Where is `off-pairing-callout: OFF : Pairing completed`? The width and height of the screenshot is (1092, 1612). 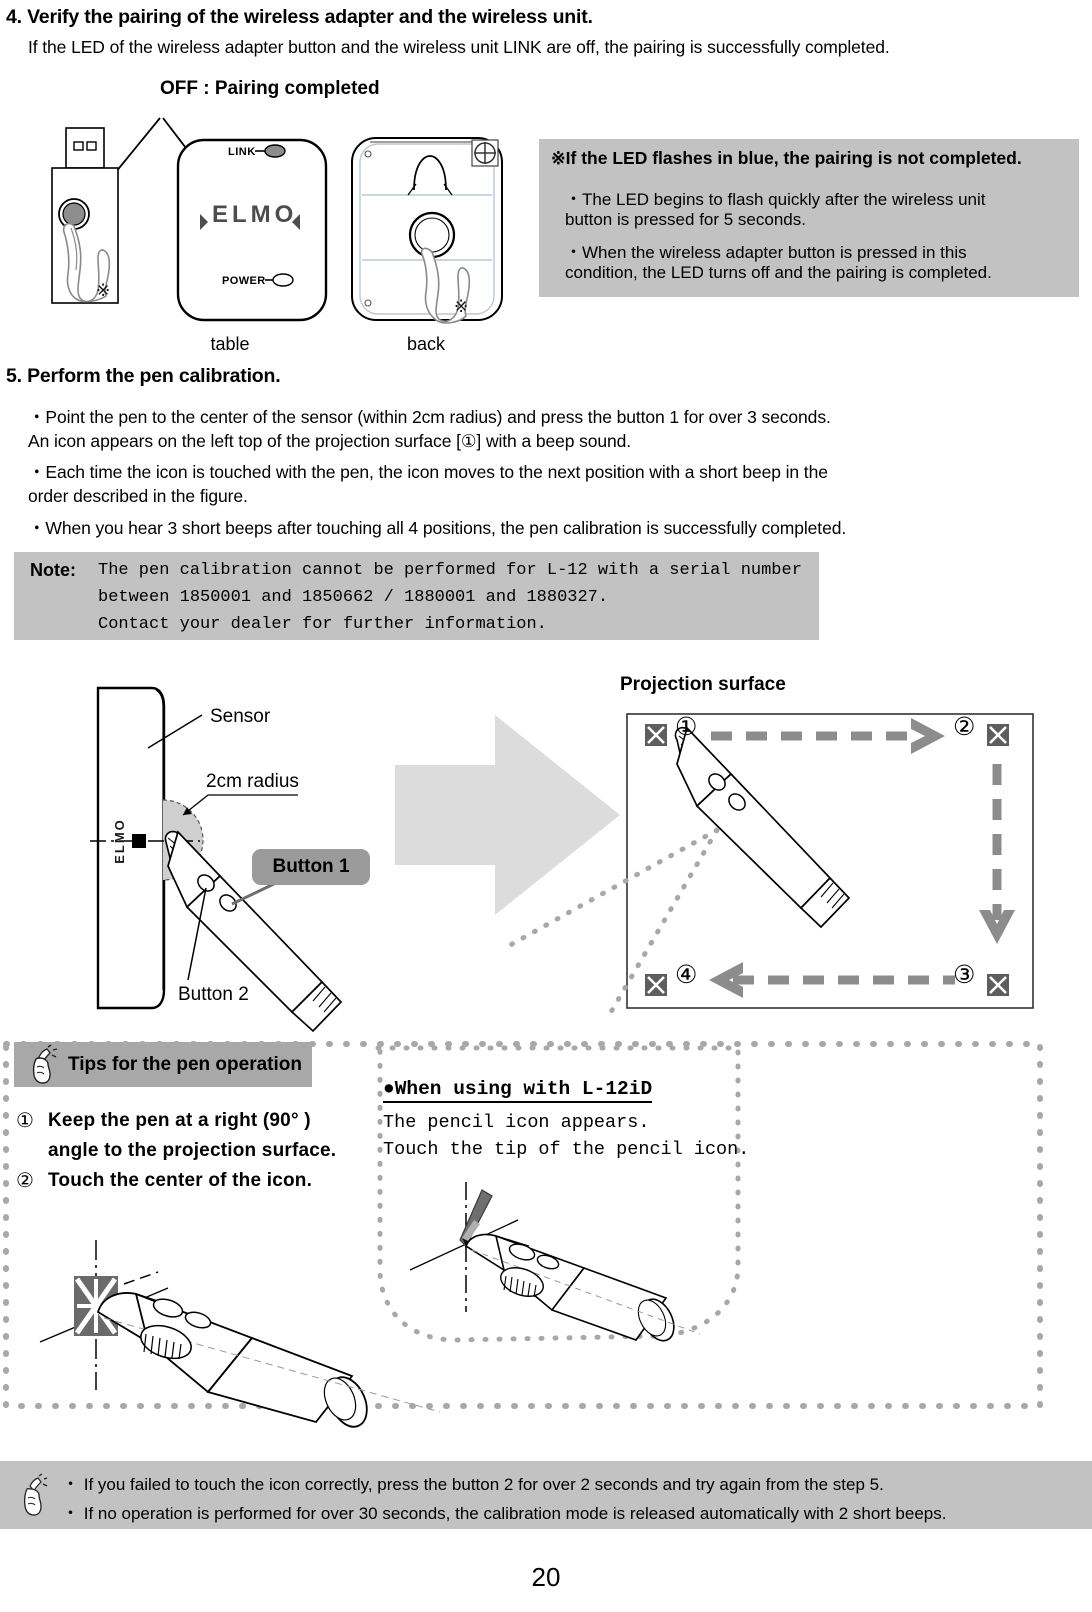
off-pairing-callout: OFF : Pairing completed is located at coordinates (270, 88).